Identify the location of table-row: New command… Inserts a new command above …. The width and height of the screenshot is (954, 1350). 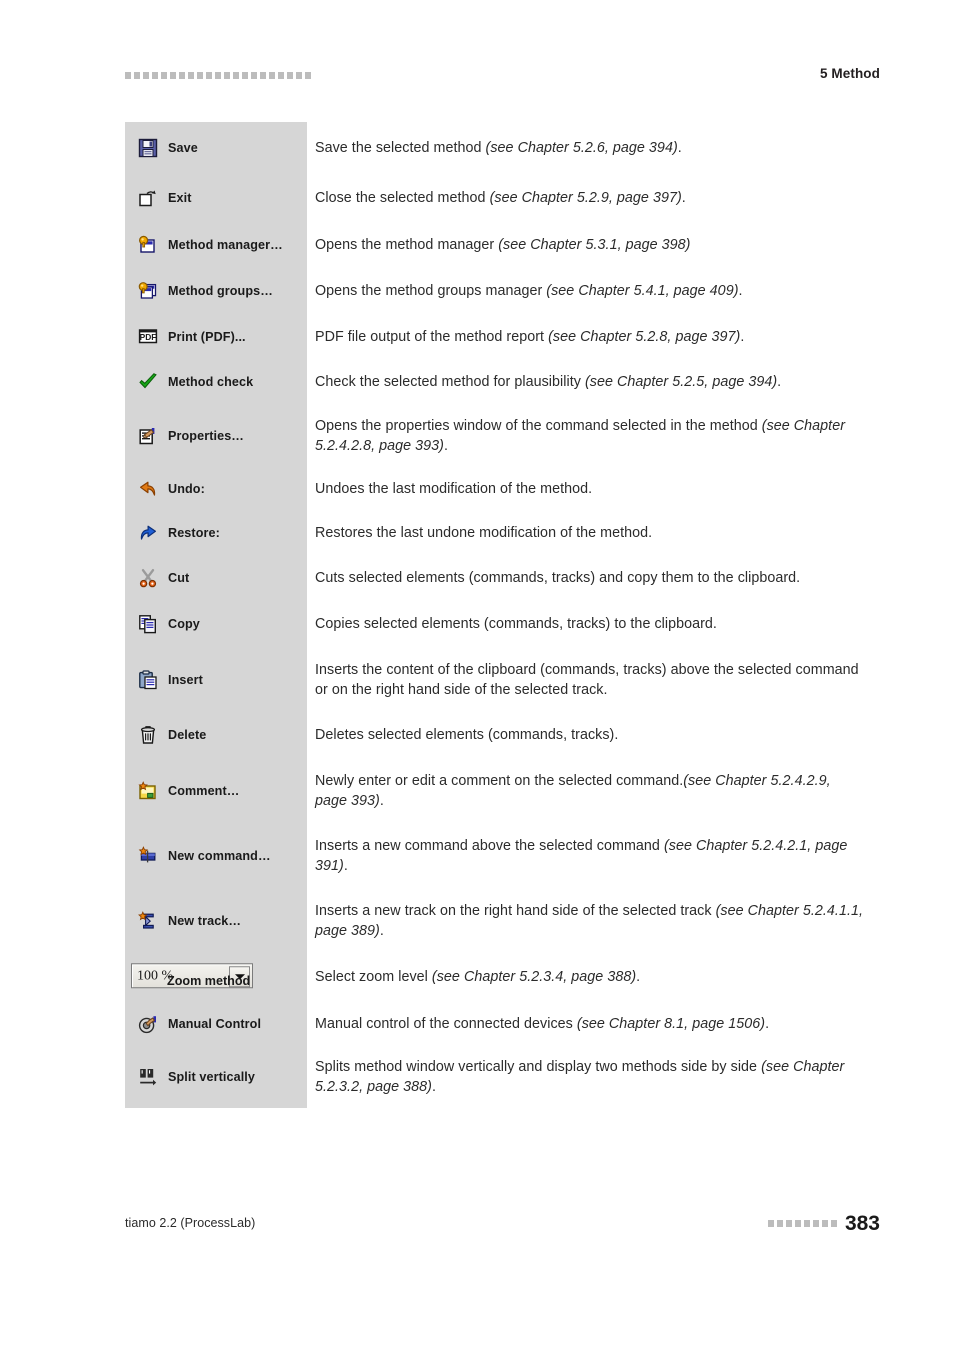
(502, 855).